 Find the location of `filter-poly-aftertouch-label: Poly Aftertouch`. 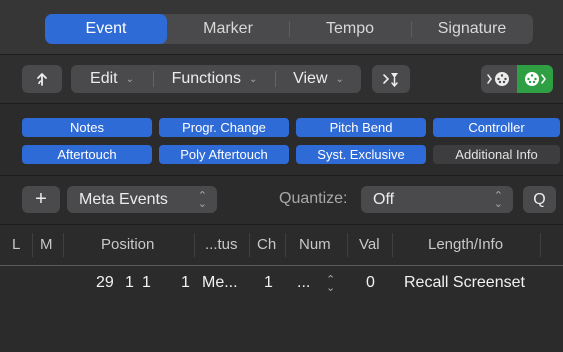

filter-poly-aftertouch-label: Poly Aftertouch is located at coordinates (224, 154).